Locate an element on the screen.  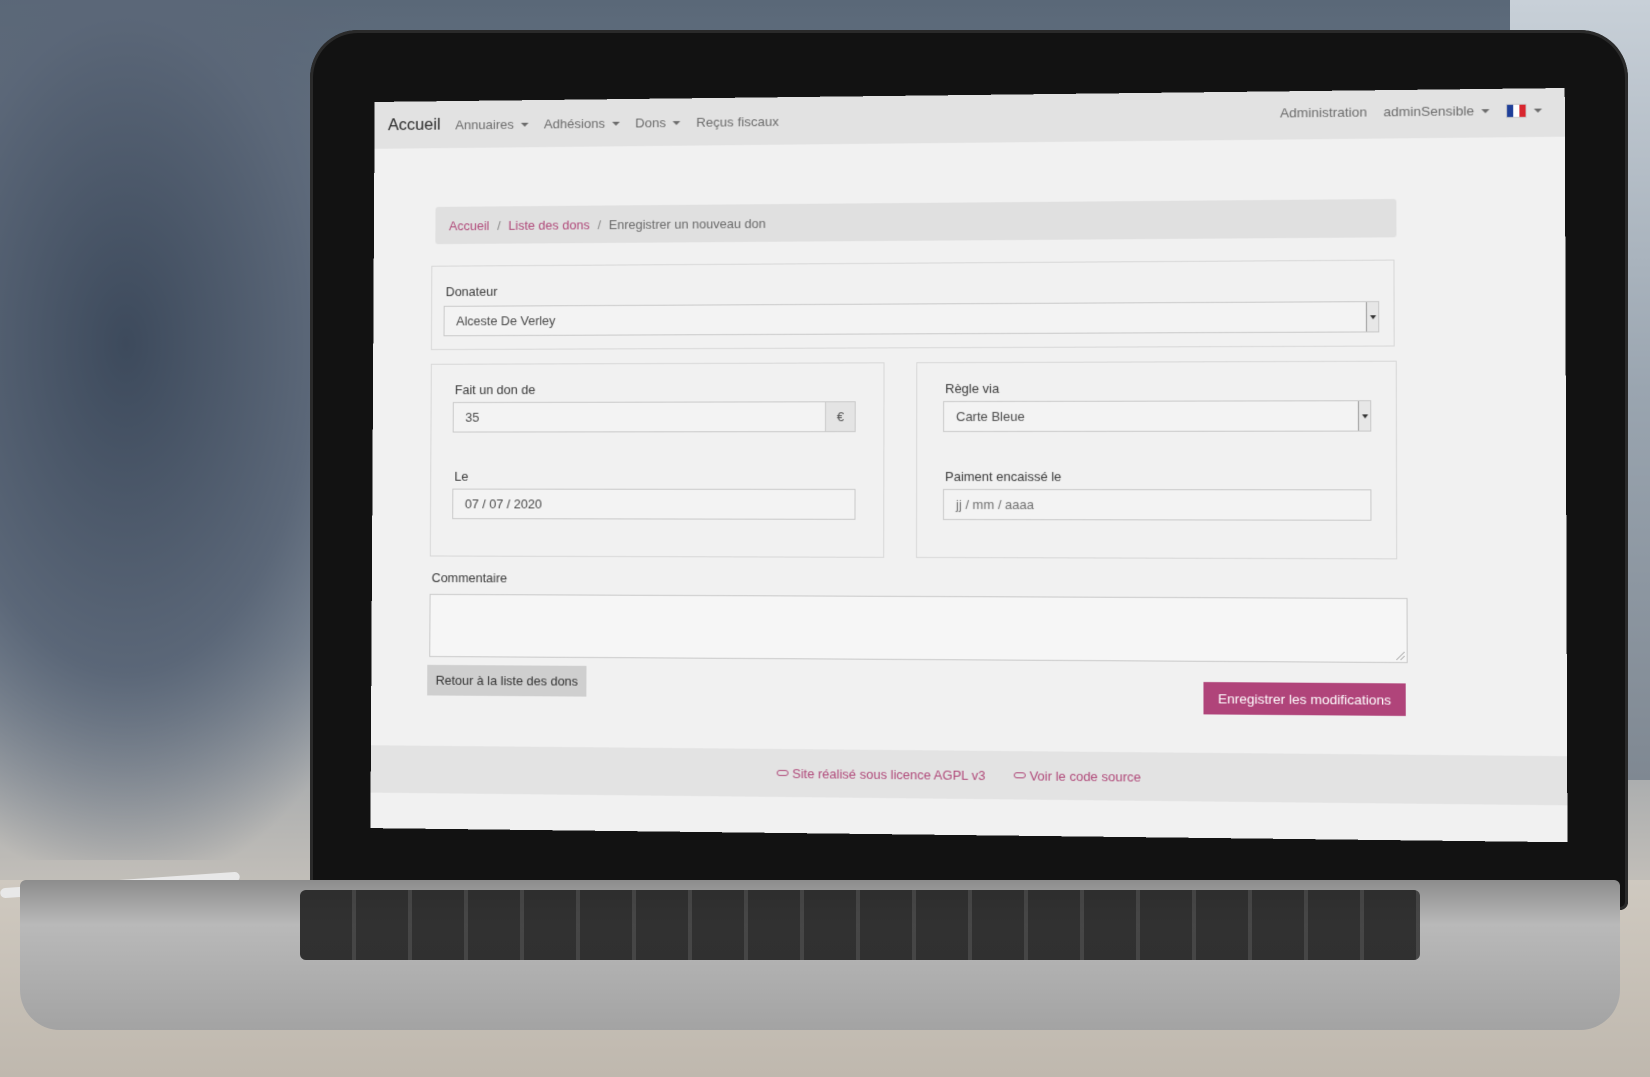
cashed-date-input: jj / mm / aaaa is located at coordinates (1157, 504).